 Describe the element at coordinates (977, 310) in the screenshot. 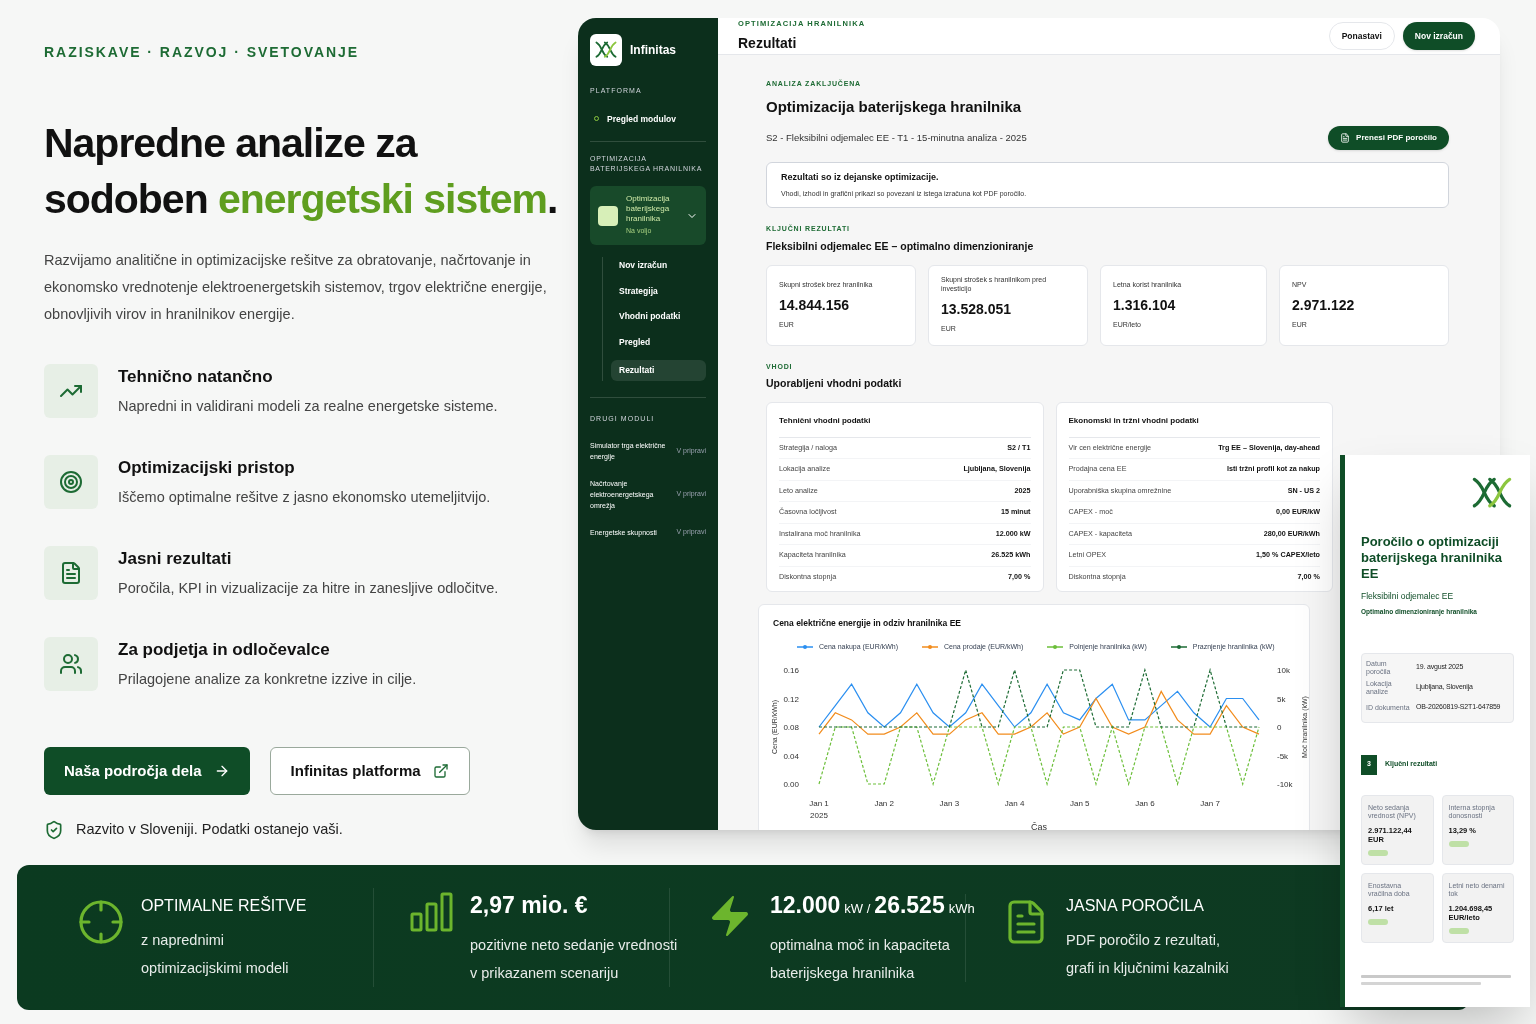

I see `kpi-value: 13.528.051` at that location.